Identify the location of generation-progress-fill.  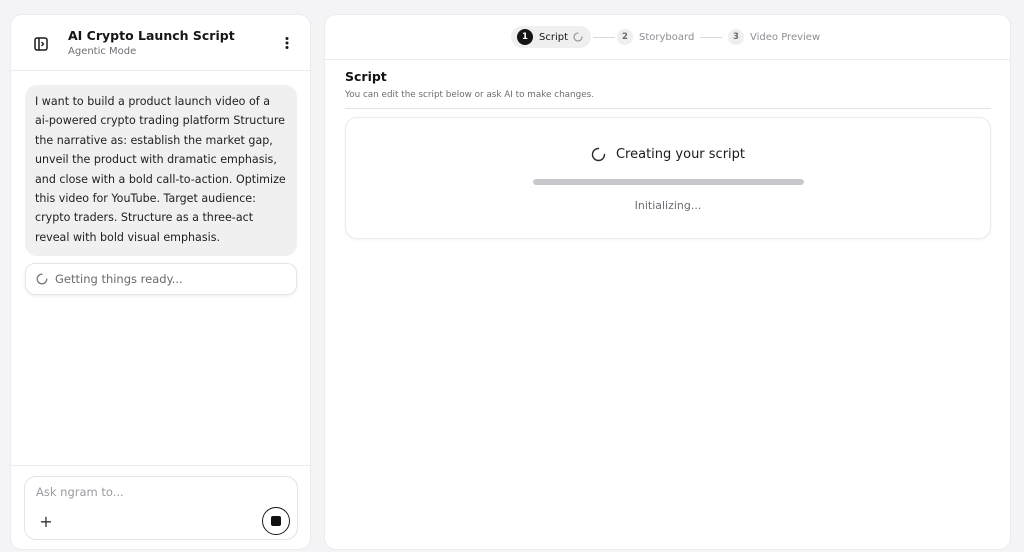
(668, 182).